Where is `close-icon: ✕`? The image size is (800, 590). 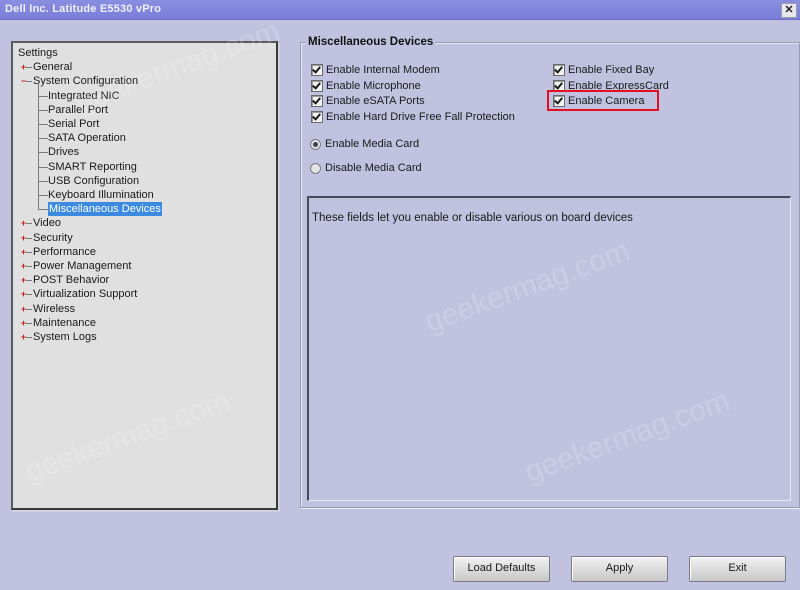
close-icon: ✕ is located at coordinates (789, 10).